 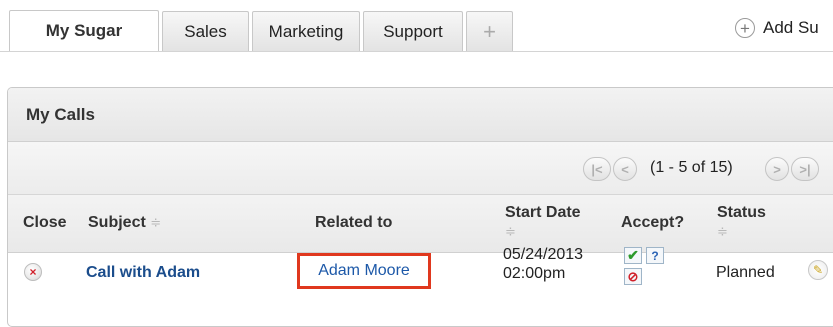 What do you see at coordinates (745, 272) in the screenshot?
I see `status-value: Planned` at bounding box center [745, 272].